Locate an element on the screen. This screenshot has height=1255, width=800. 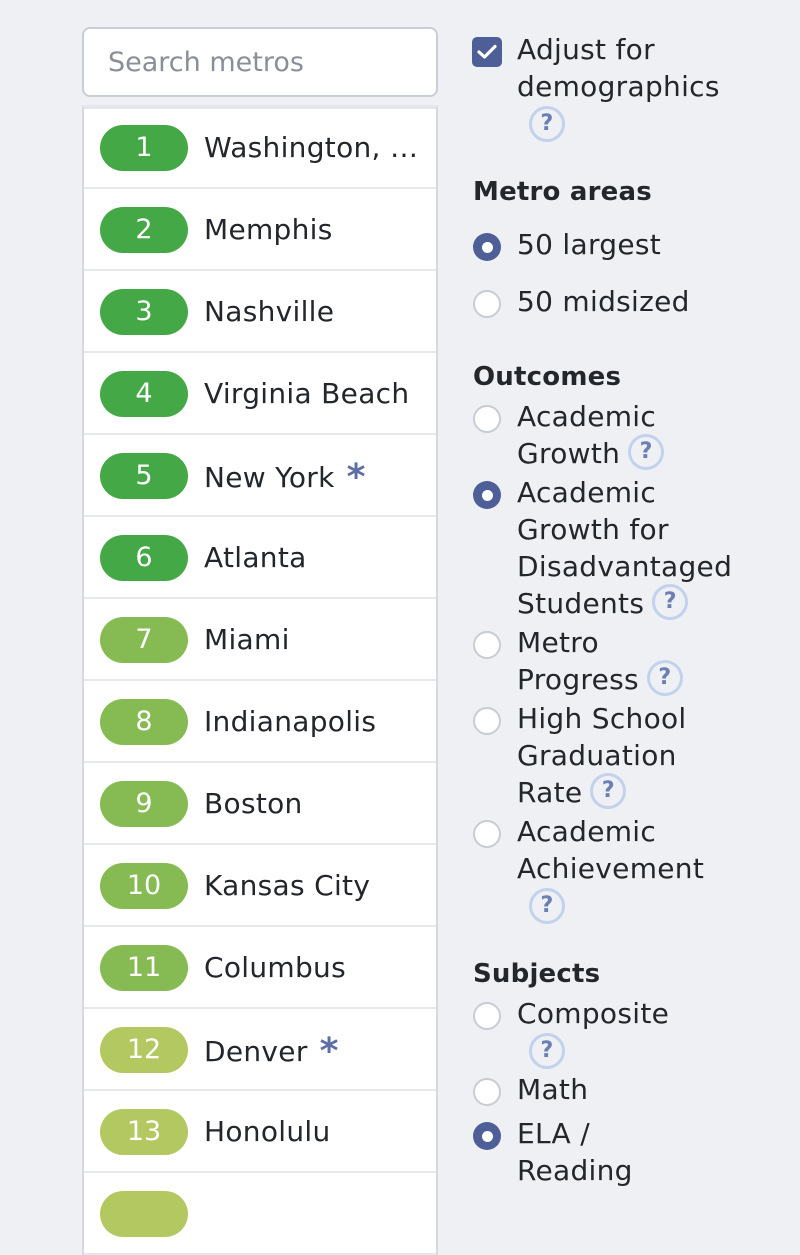
metro-row: 10 Kansas City is located at coordinates (260, 887).